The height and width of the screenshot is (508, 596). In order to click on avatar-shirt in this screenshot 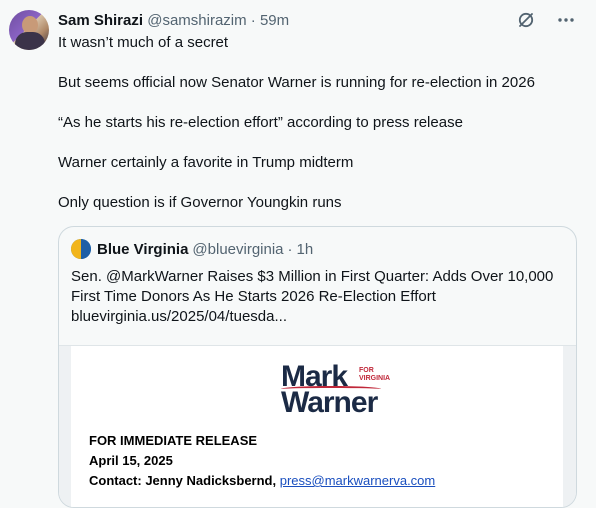, I will do `click(30, 41)`.